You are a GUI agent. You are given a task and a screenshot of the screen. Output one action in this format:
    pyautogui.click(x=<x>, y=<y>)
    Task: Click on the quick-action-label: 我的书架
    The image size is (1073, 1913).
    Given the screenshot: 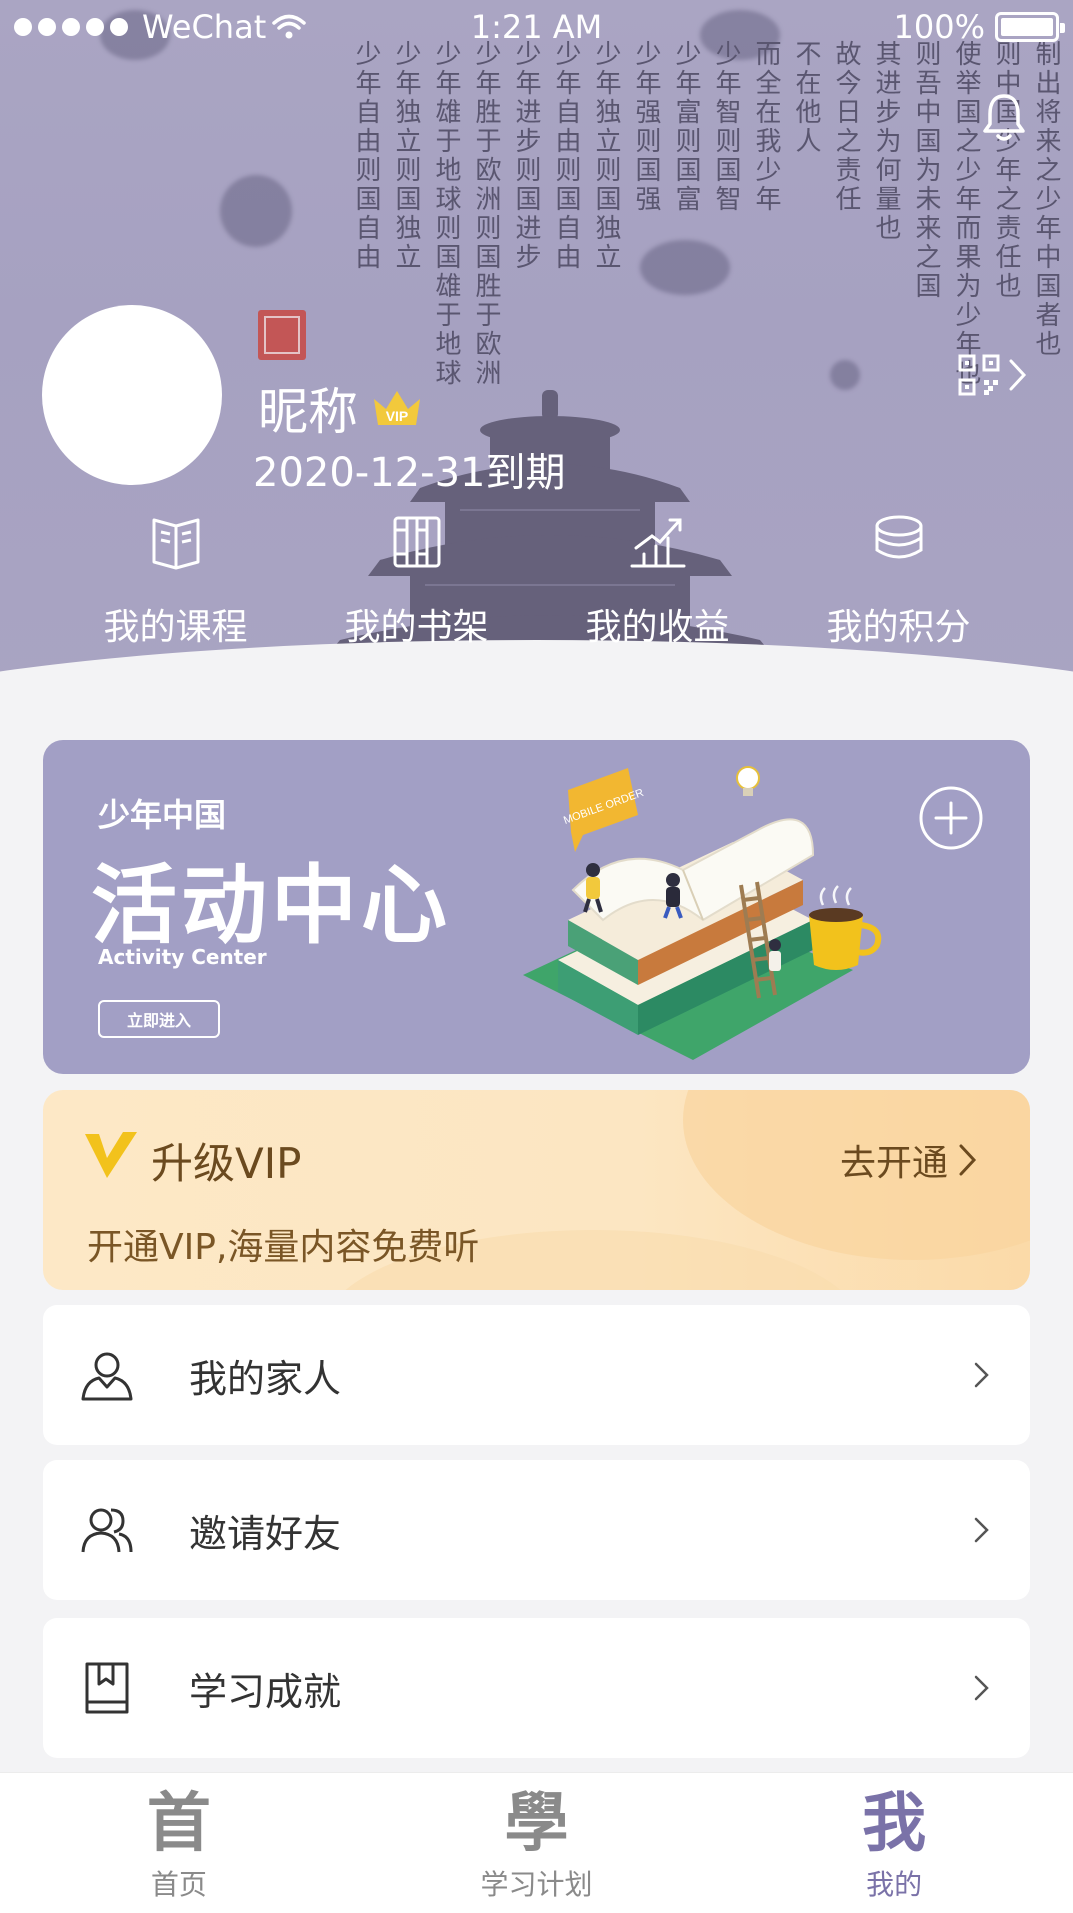 What is the action you would take?
    pyautogui.click(x=416, y=627)
    